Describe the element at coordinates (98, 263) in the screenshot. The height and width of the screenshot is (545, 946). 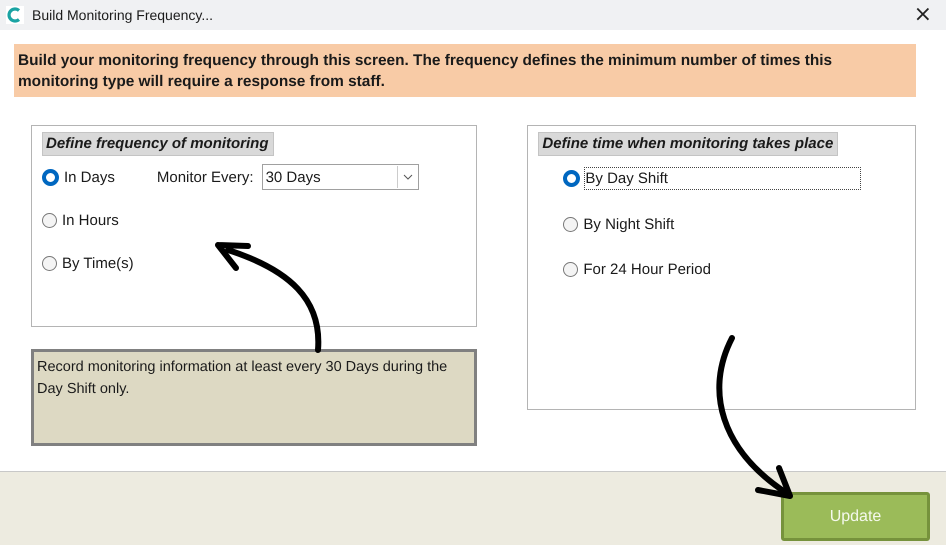
I see `radio-label: By Time(s)` at that location.